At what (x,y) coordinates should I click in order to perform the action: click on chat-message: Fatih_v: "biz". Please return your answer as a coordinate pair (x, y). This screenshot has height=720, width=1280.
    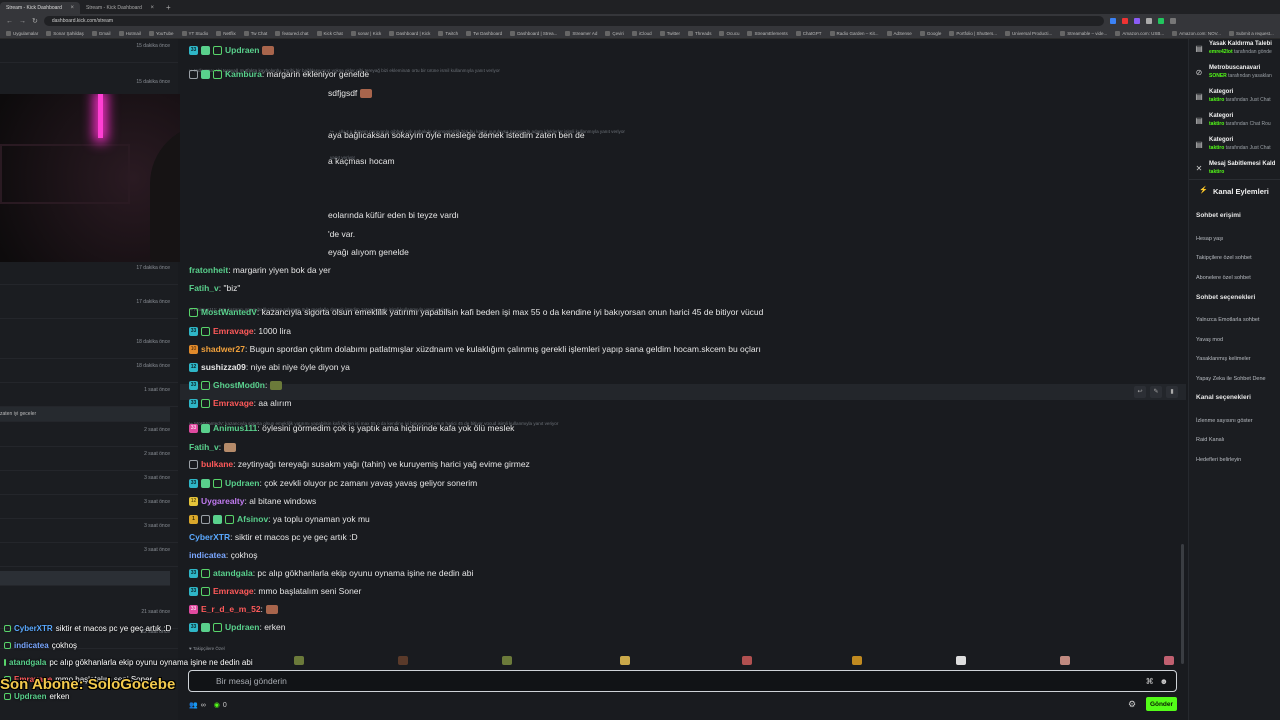
    Looking at the image, I should click on (214, 288).